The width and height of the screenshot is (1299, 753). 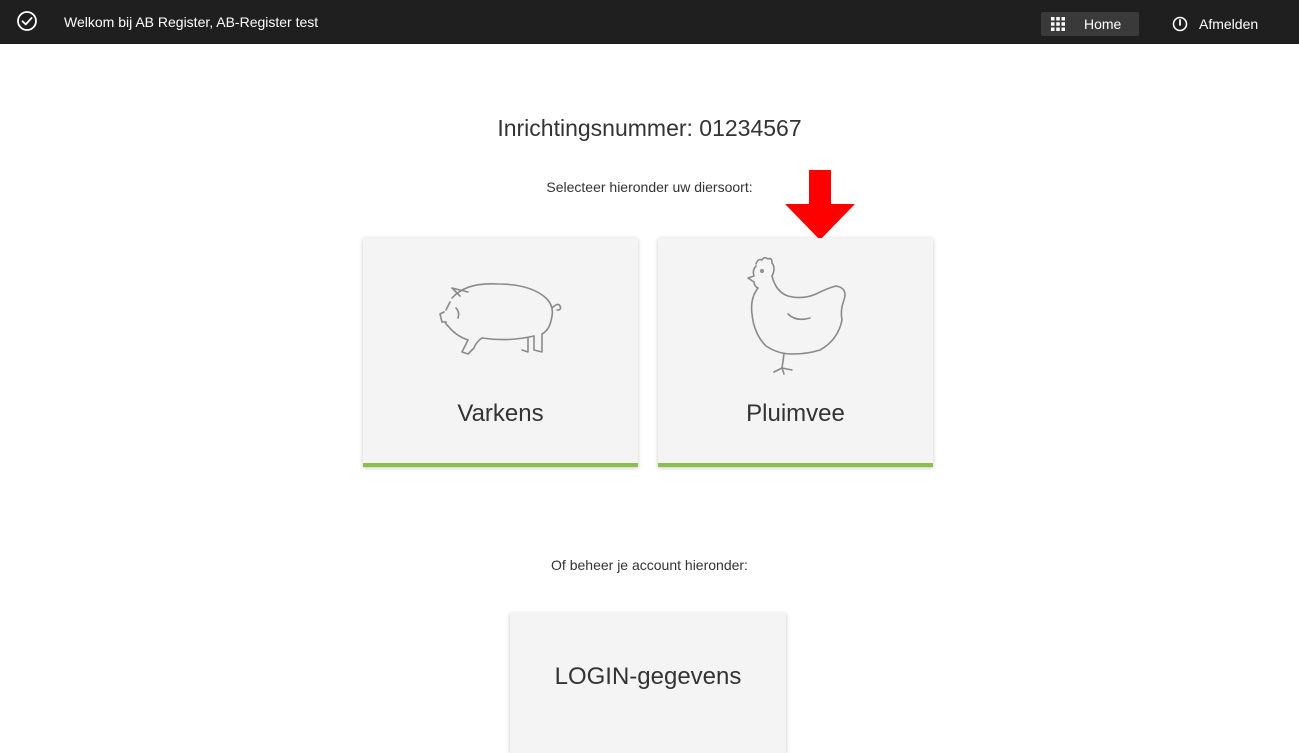 I want to click on check-circle-icon, so click(x=27, y=21).